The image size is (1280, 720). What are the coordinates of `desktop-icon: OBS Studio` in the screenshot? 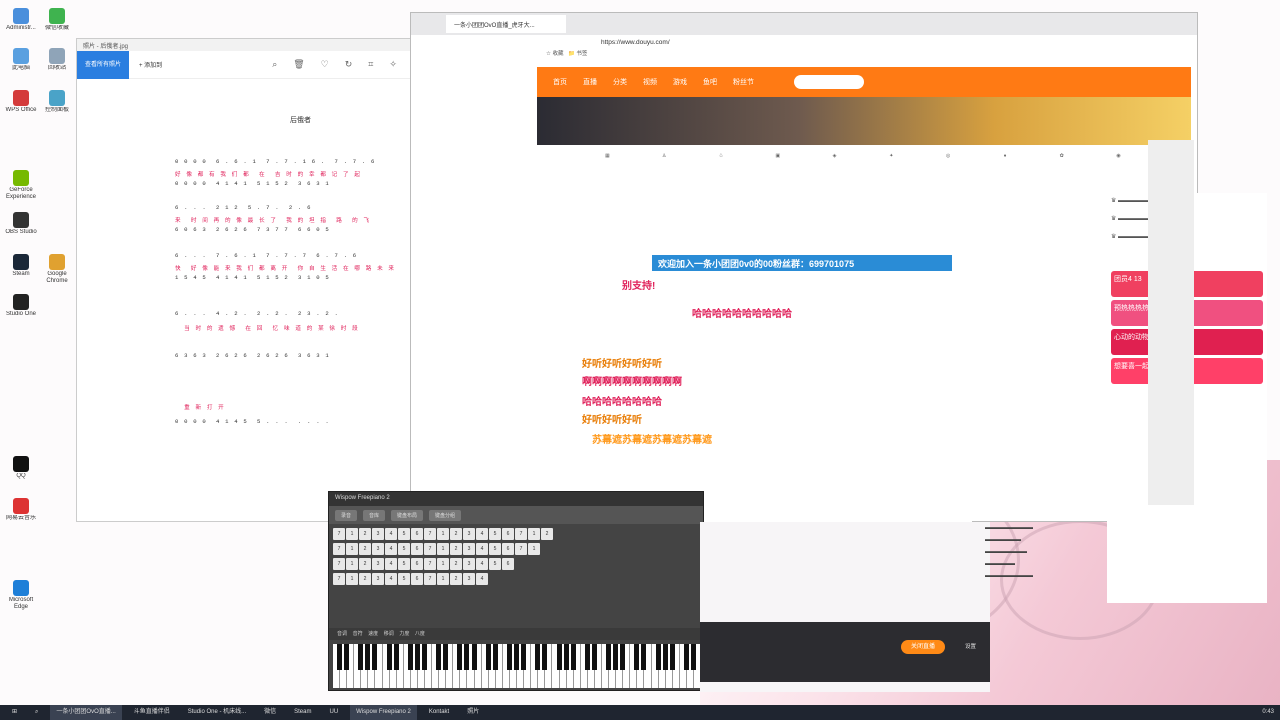 It's located at (21, 230).